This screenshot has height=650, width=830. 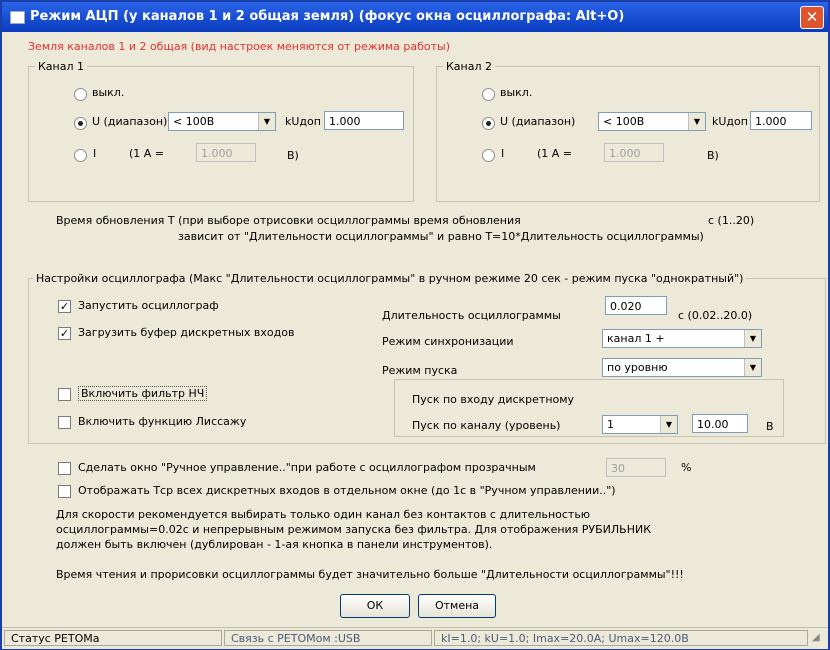 I want to click on channel1-group: Канал 1, so click(x=221, y=131).